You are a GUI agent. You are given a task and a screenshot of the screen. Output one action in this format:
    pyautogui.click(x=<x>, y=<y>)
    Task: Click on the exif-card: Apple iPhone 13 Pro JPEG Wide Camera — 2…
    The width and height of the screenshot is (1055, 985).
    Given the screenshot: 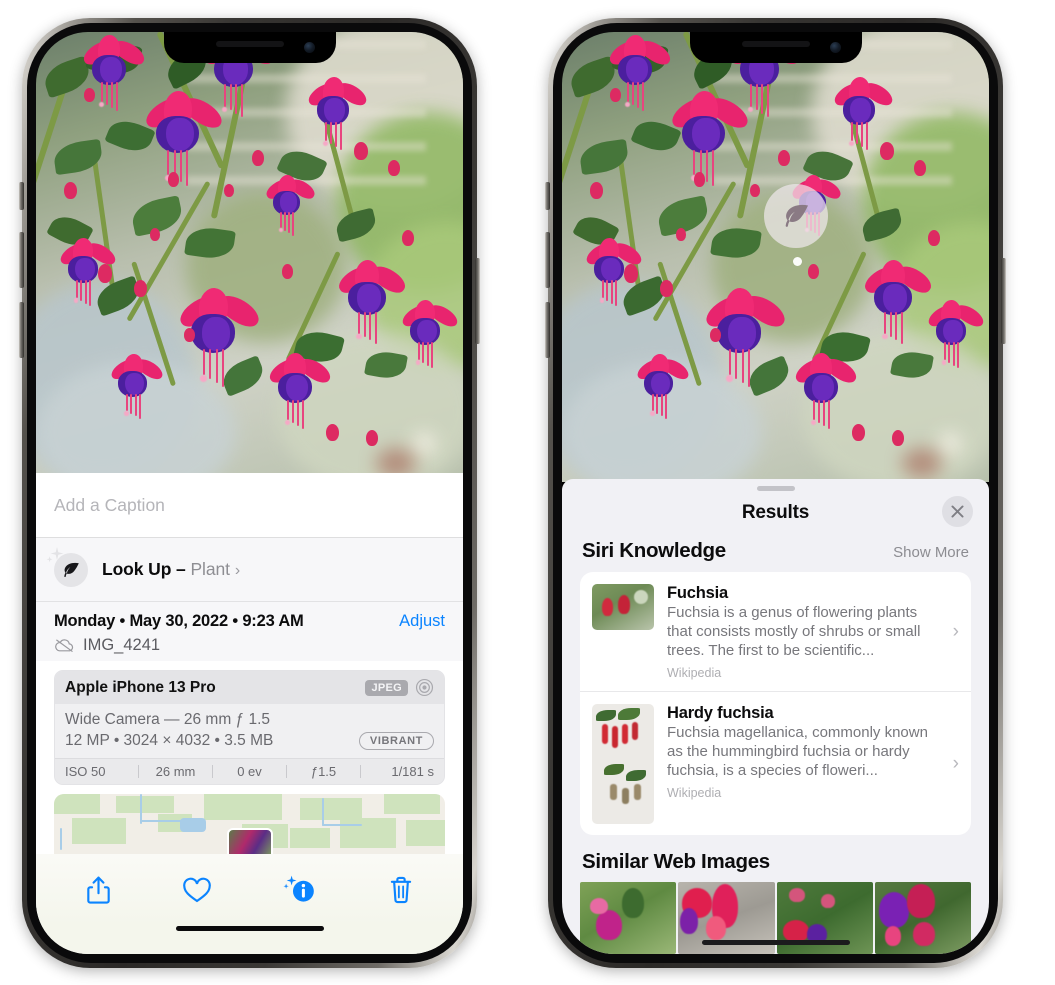 What is the action you would take?
    pyautogui.click(x=249, y=727)
    